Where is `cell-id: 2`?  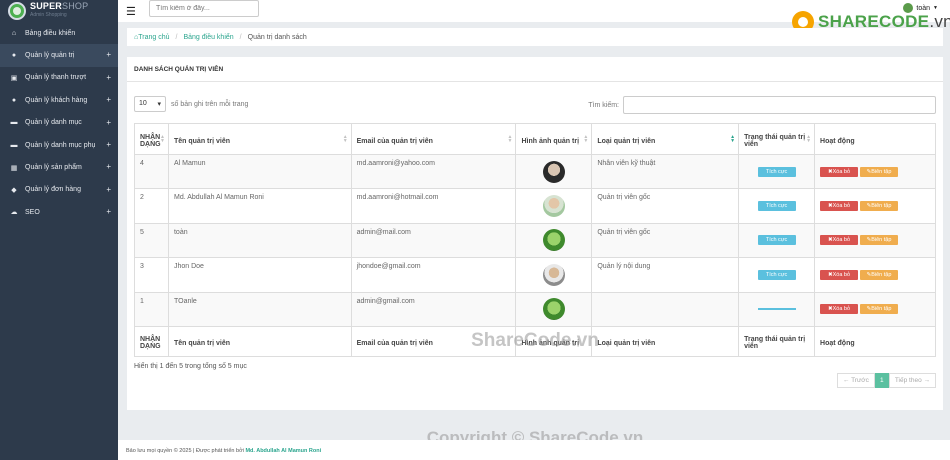 cell-id: 2 is located at coordinates (151, 206).